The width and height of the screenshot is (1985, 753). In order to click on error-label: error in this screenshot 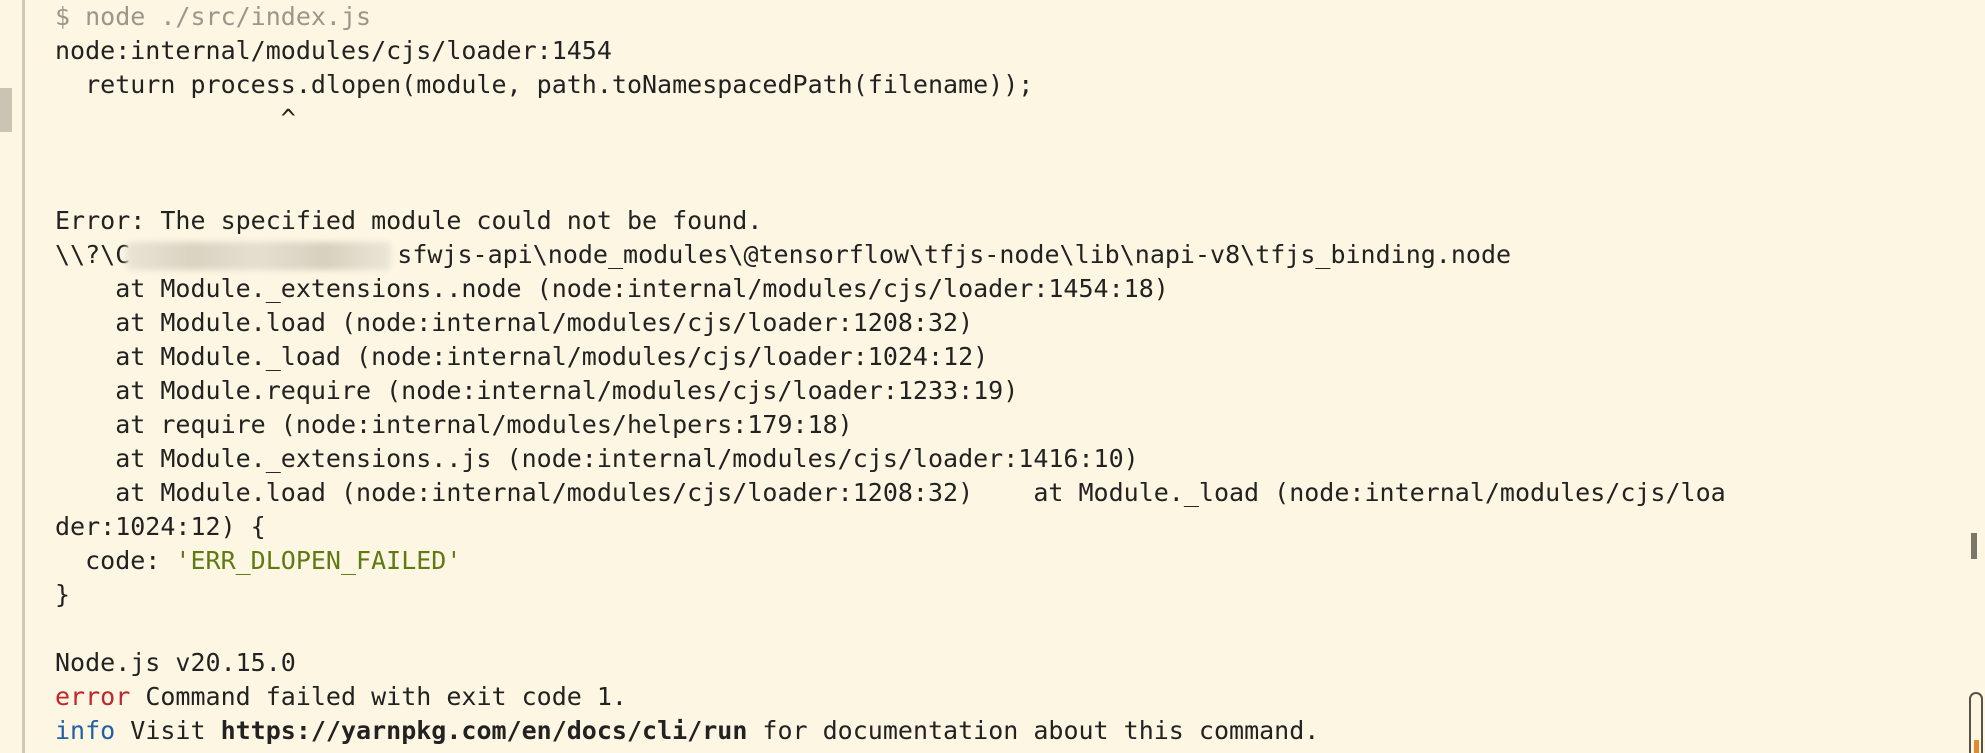, I will do `click(93, 696)`.